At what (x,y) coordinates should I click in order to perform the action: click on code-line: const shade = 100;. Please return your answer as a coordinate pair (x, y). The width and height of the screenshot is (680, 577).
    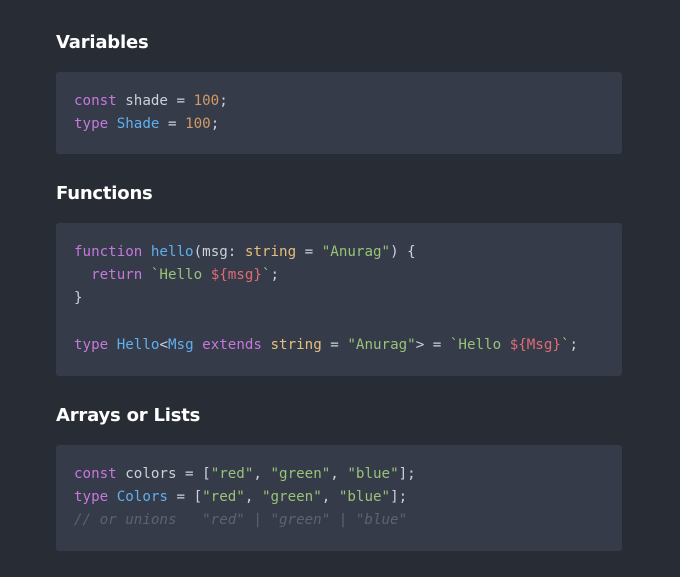
    Looking at the image, I should click on (339, 101).